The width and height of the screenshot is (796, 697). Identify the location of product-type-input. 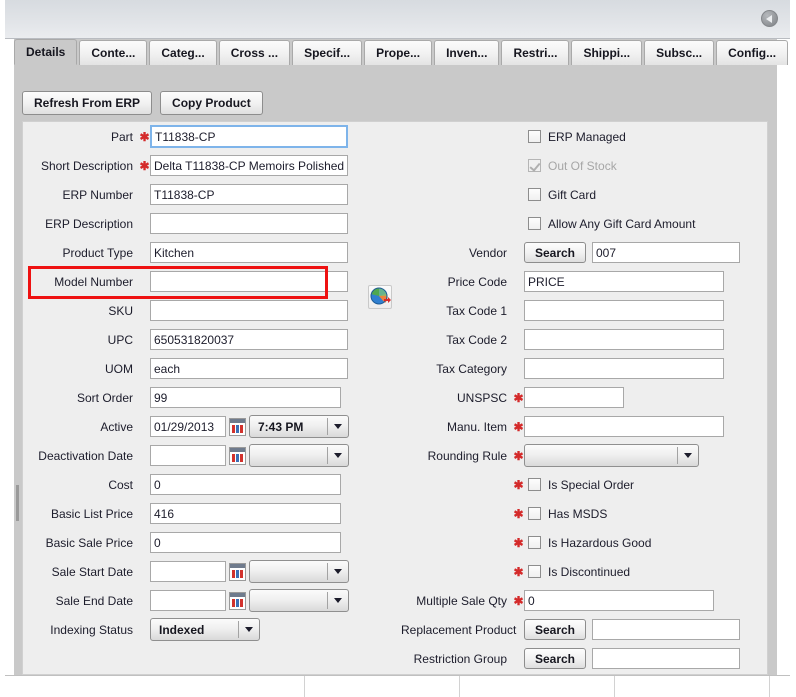
(249, 252).